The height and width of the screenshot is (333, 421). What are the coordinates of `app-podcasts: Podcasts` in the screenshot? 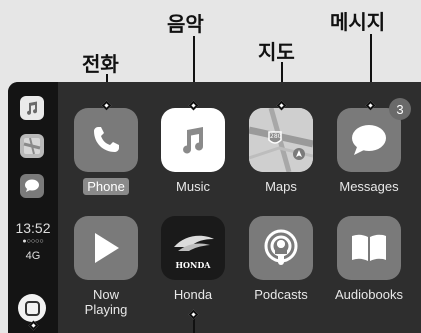 It's located at (281, 259).